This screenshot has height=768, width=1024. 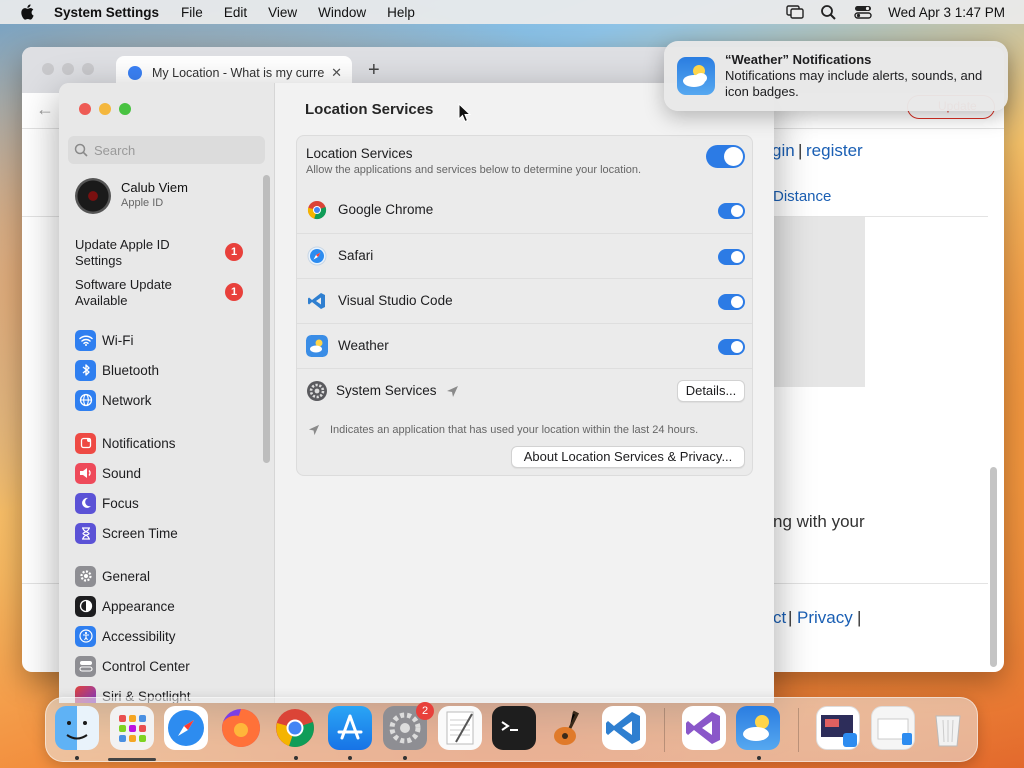 What do you see at coordinates (235, 12) in the screenshot?
I see `menu-edit: Edit` at bounding box center [235, 12].